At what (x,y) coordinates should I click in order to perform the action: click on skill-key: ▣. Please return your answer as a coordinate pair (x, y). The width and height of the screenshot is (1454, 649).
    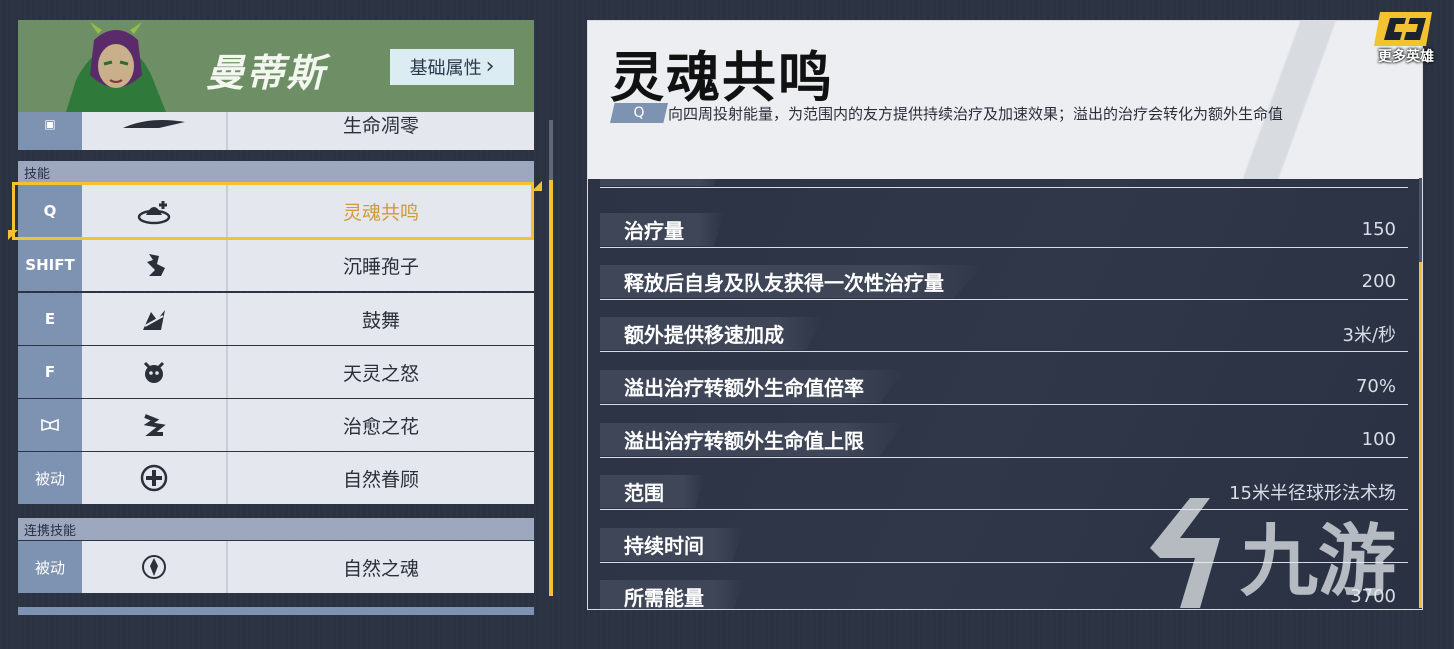
    Looking at the image, I should click on (50, 131).